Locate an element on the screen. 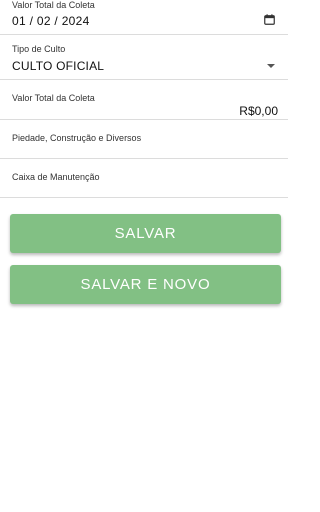 This screenshot has height=512, width=320. save-button: SALVAR is located at coordinates (145, 233).